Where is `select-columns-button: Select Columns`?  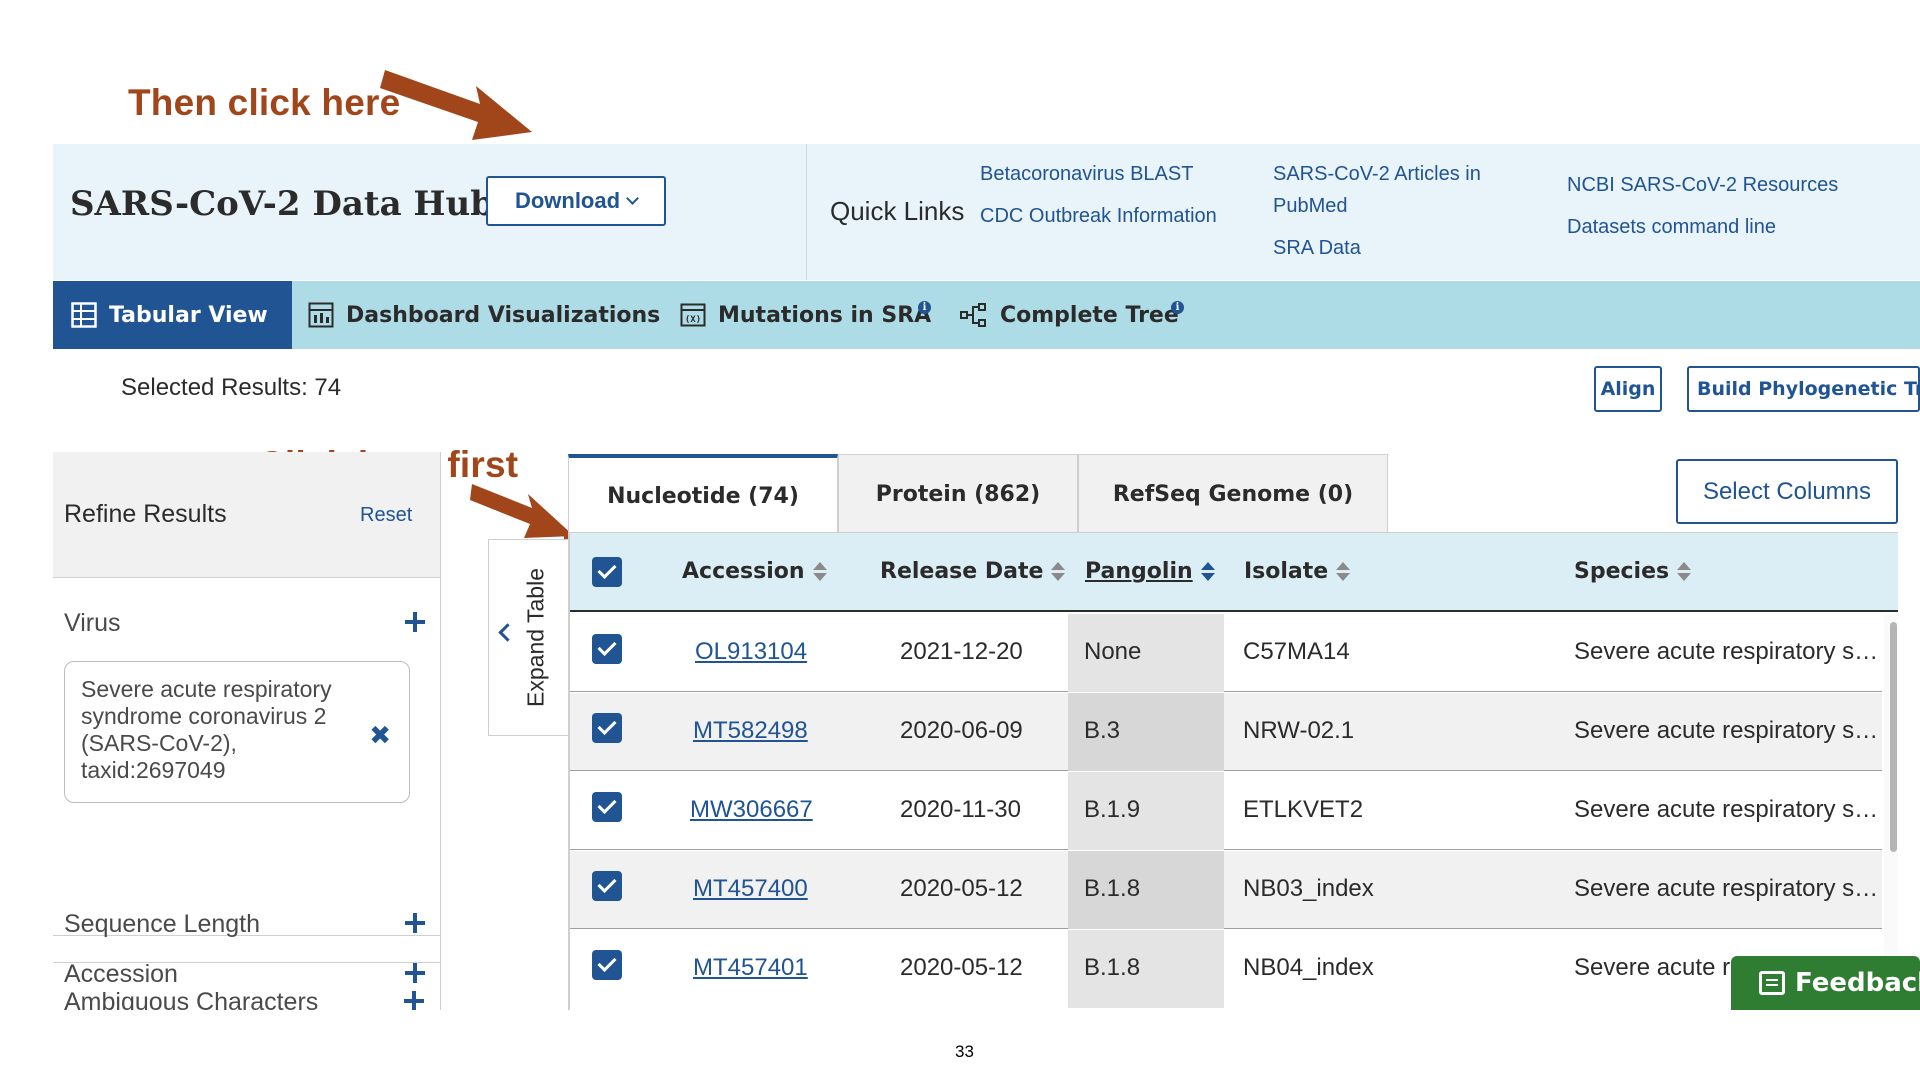
select-columns-button: Select Columns is located at coordinates (1787, 491).